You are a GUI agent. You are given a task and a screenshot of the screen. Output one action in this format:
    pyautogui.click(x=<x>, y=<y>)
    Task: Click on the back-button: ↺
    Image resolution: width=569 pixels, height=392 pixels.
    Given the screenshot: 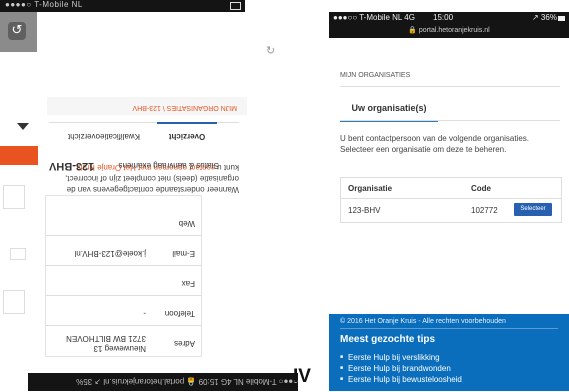 What is the action you would take?
    pyautogui.click(x=18, y=32)
    